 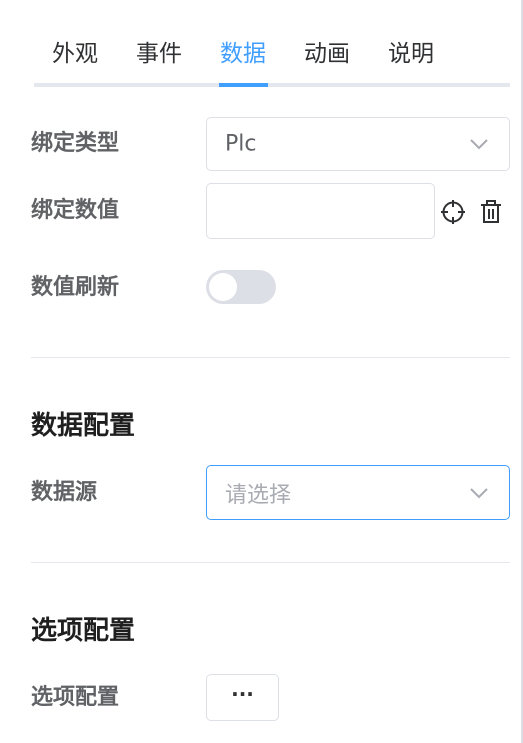 I want to click on tab-data: 数据, so click(x=243, y=54).